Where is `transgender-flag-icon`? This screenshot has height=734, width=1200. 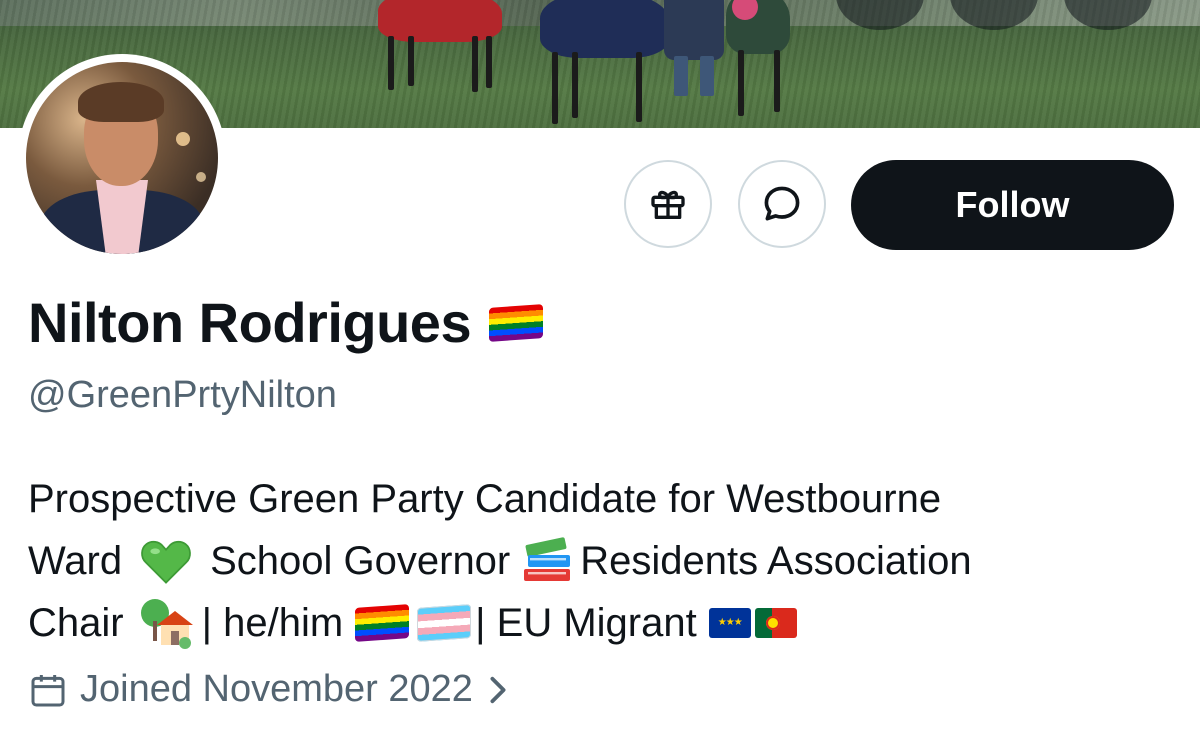 transgender-flag-icon is located at coordinates (444, 623).